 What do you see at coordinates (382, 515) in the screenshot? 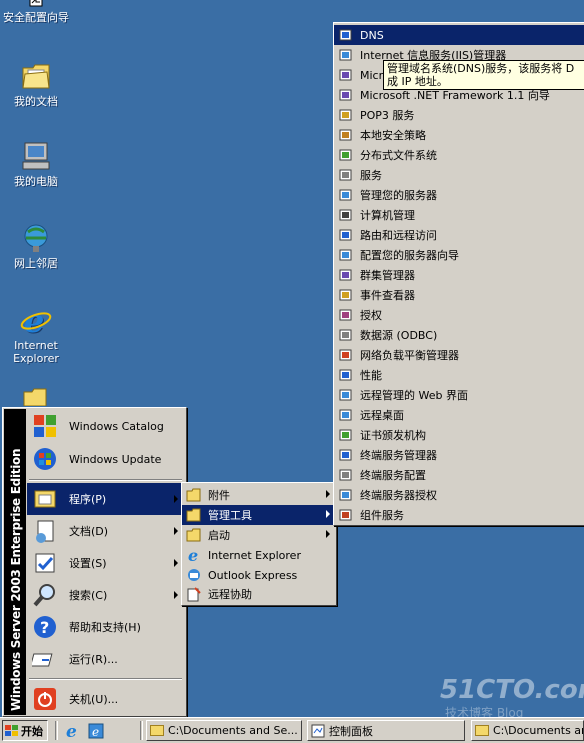
I see `menu-item-label: 组件服务` at bounding box center [382, 515].